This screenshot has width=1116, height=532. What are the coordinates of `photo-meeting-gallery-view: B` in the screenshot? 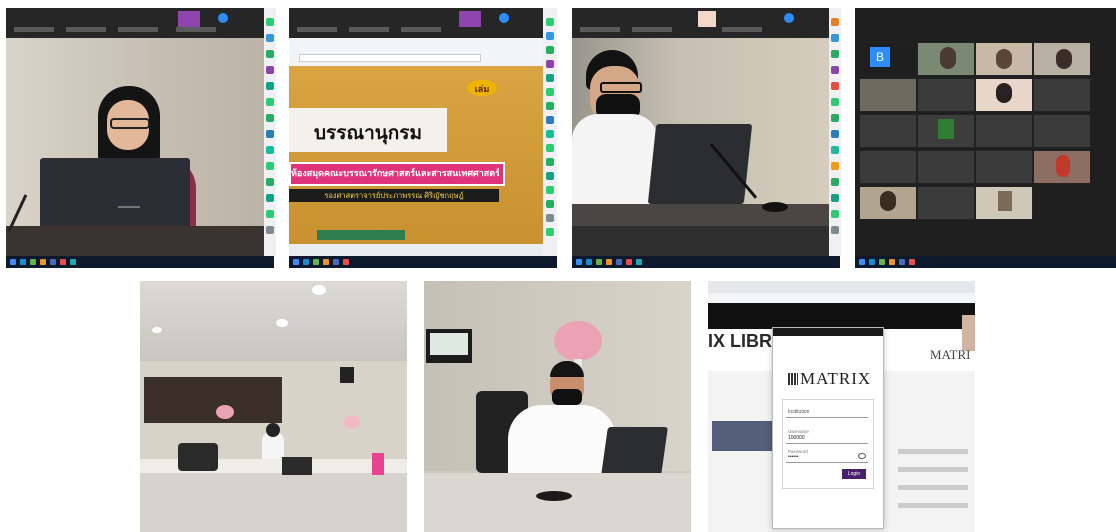 It's located at (985, 138).